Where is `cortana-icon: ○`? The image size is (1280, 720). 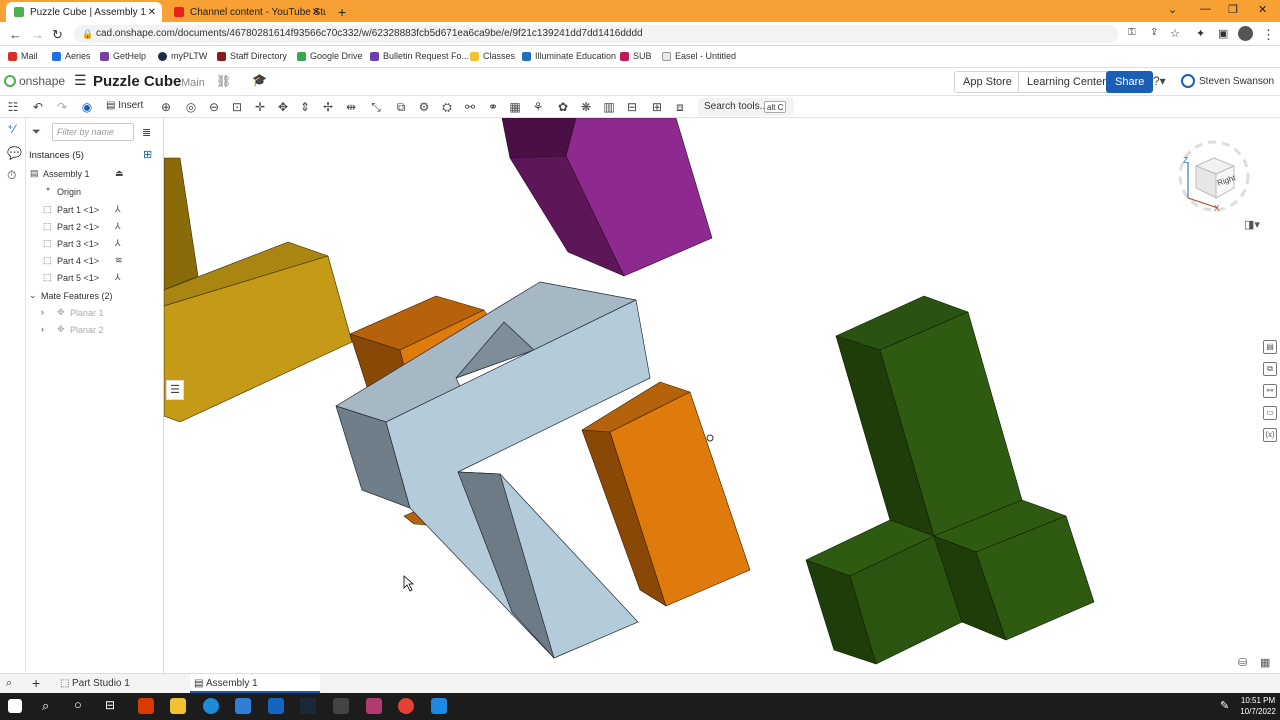
cortana-icon: ○ is located at coordinates (78, 704).